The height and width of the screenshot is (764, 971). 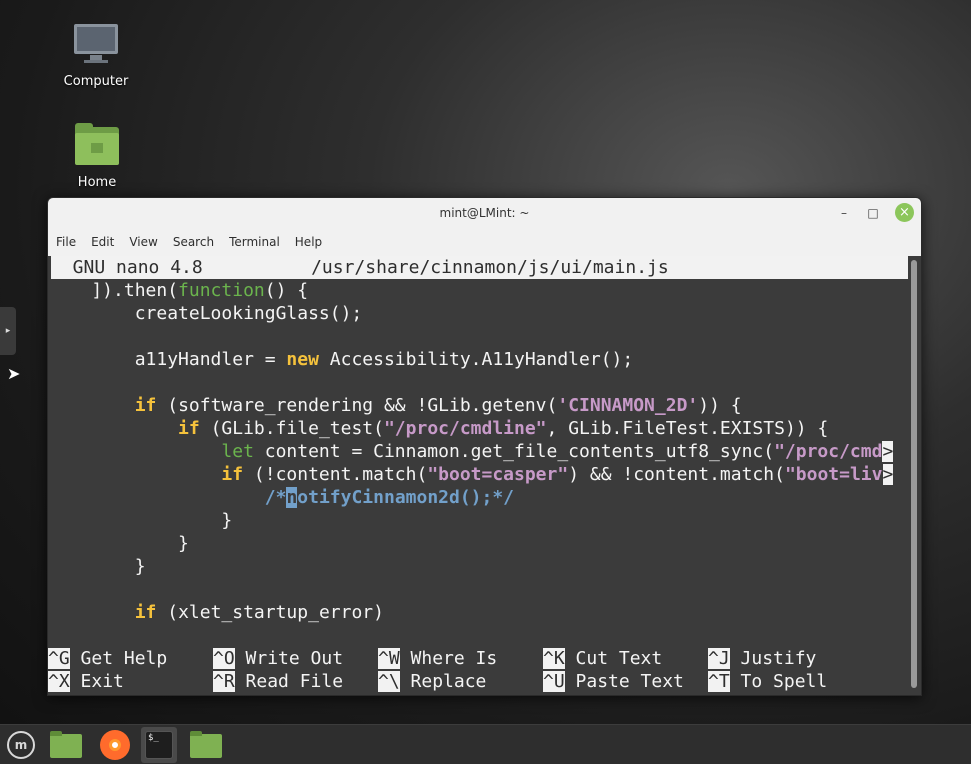 What do you see at coordinates (602, 658) in the screenshot?
I see `shortcut-cut-text: ^K Cut Text` at bounding box center [602, 658].